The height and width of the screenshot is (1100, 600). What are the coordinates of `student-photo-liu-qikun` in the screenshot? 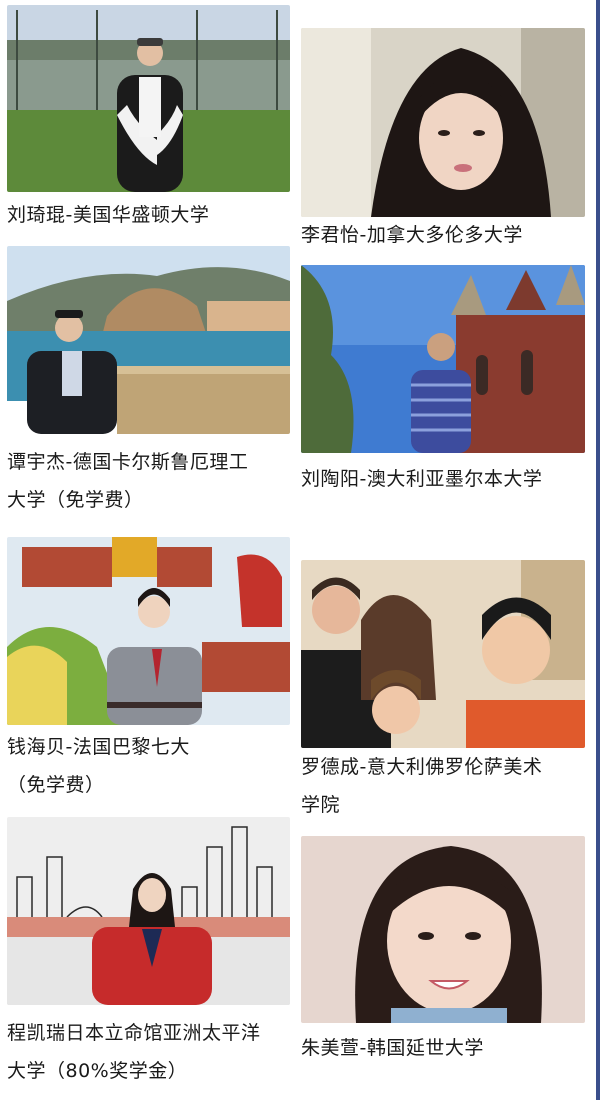 It's located at (148, 98).